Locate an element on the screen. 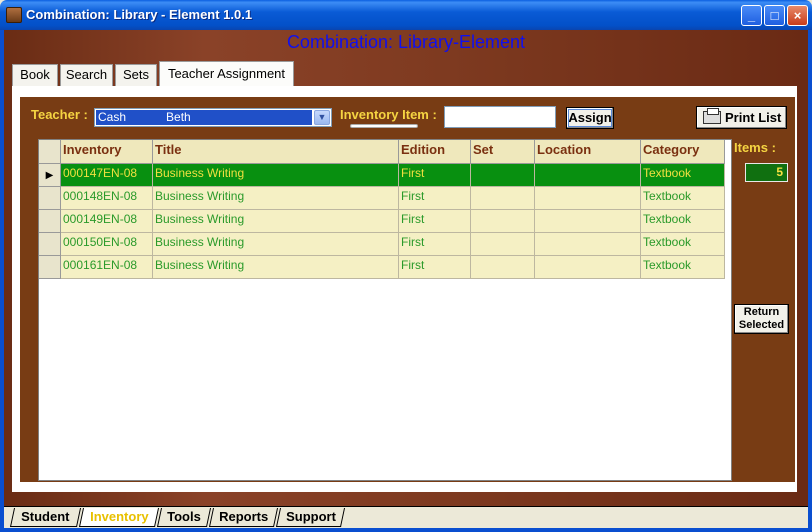 This screenshot has height=532, width=812. return-selected-label-line1: Return is located at coordinates (761, 312).